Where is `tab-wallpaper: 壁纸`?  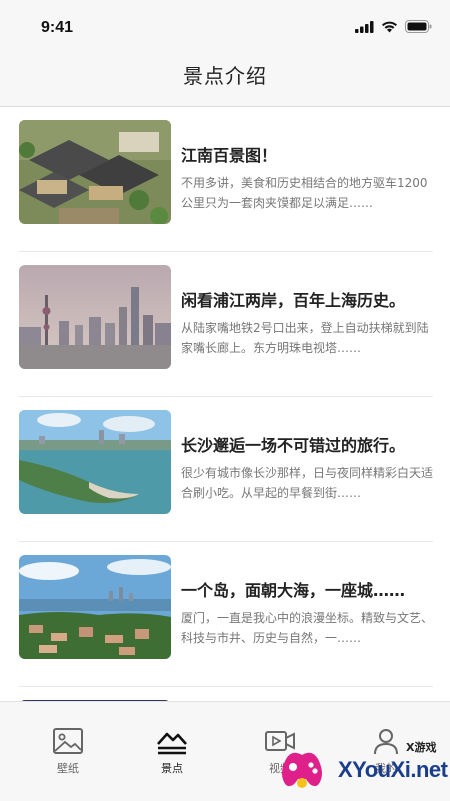 tab-wallpaper: 壁纸 is located at coordinates (68, 742).